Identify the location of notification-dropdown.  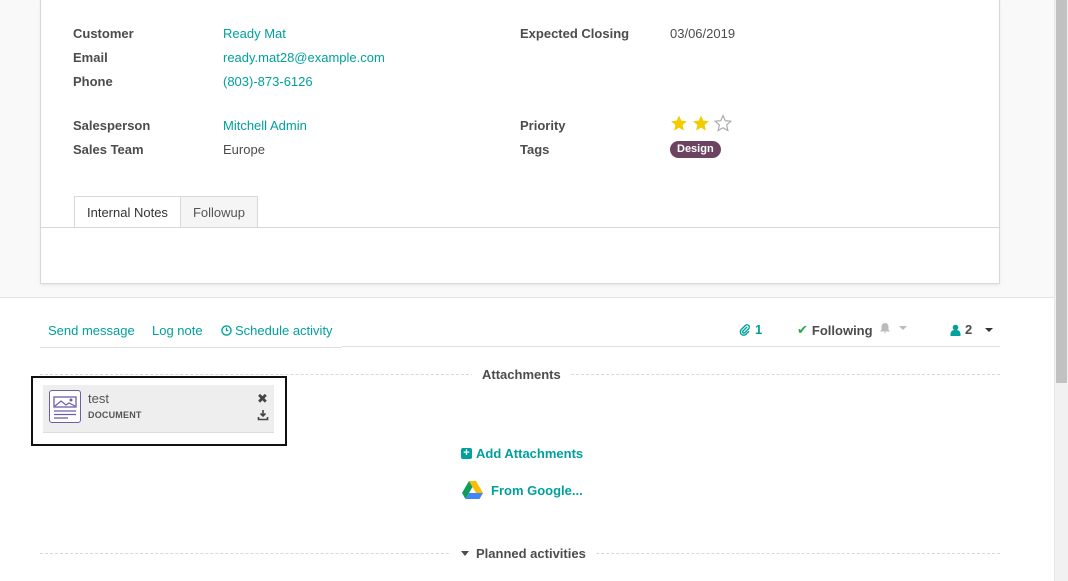
(893, 328).